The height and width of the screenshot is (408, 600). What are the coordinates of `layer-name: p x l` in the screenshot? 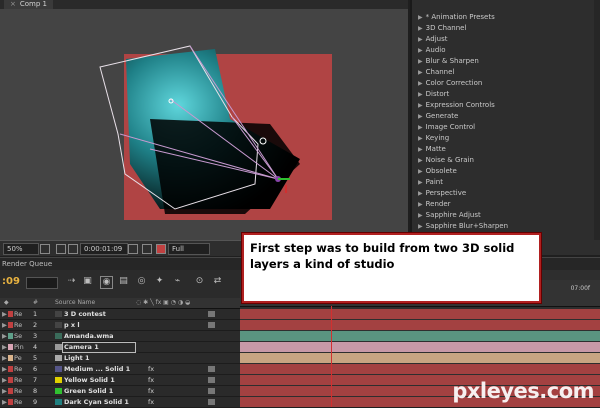 It's located at (72, 325).